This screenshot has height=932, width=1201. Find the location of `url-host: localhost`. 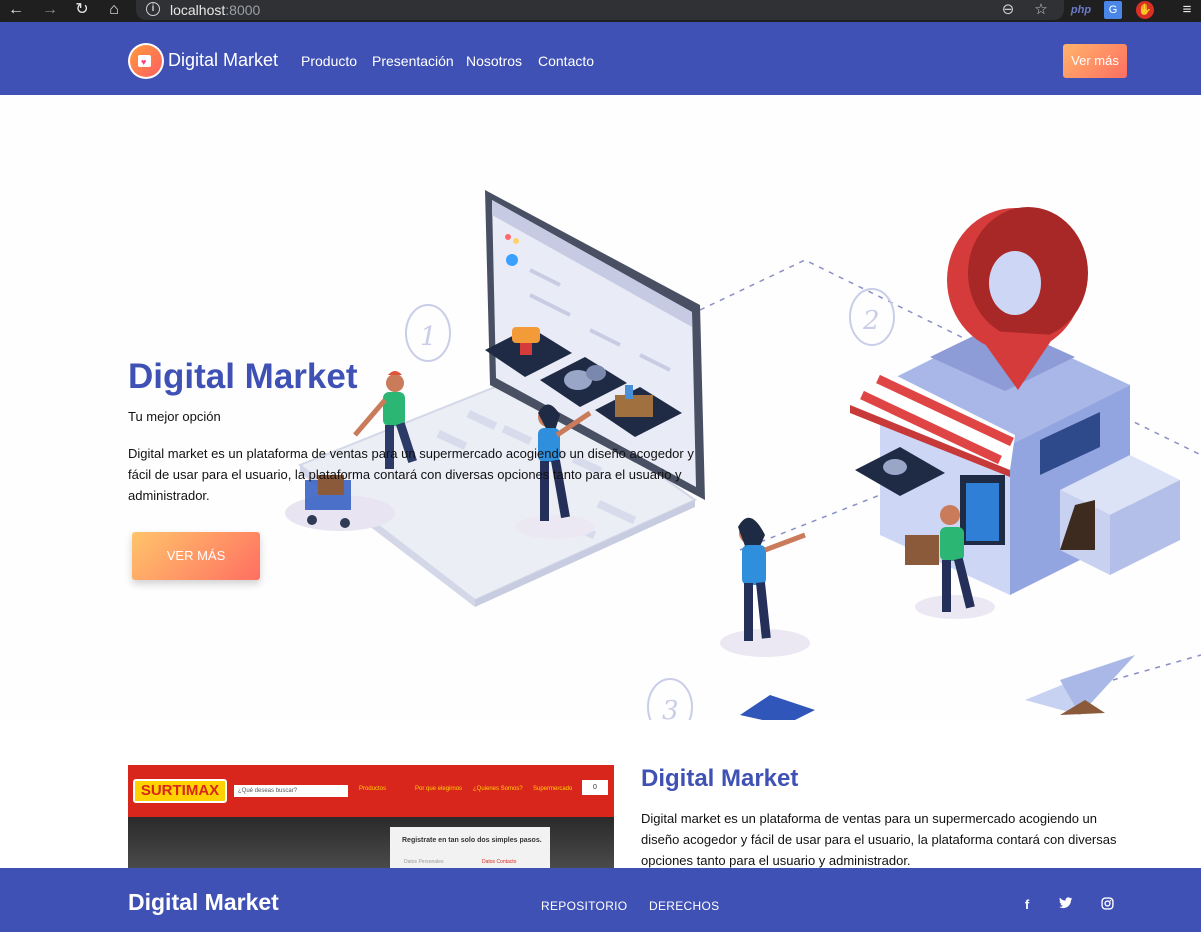

url-host: localhost is located at coordinates (198, 10).